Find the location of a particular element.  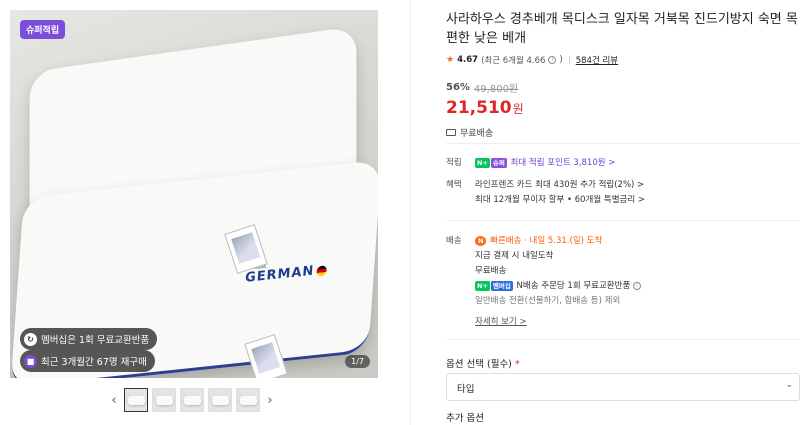

points-label: 적립 is located at coordinates (454, 163).